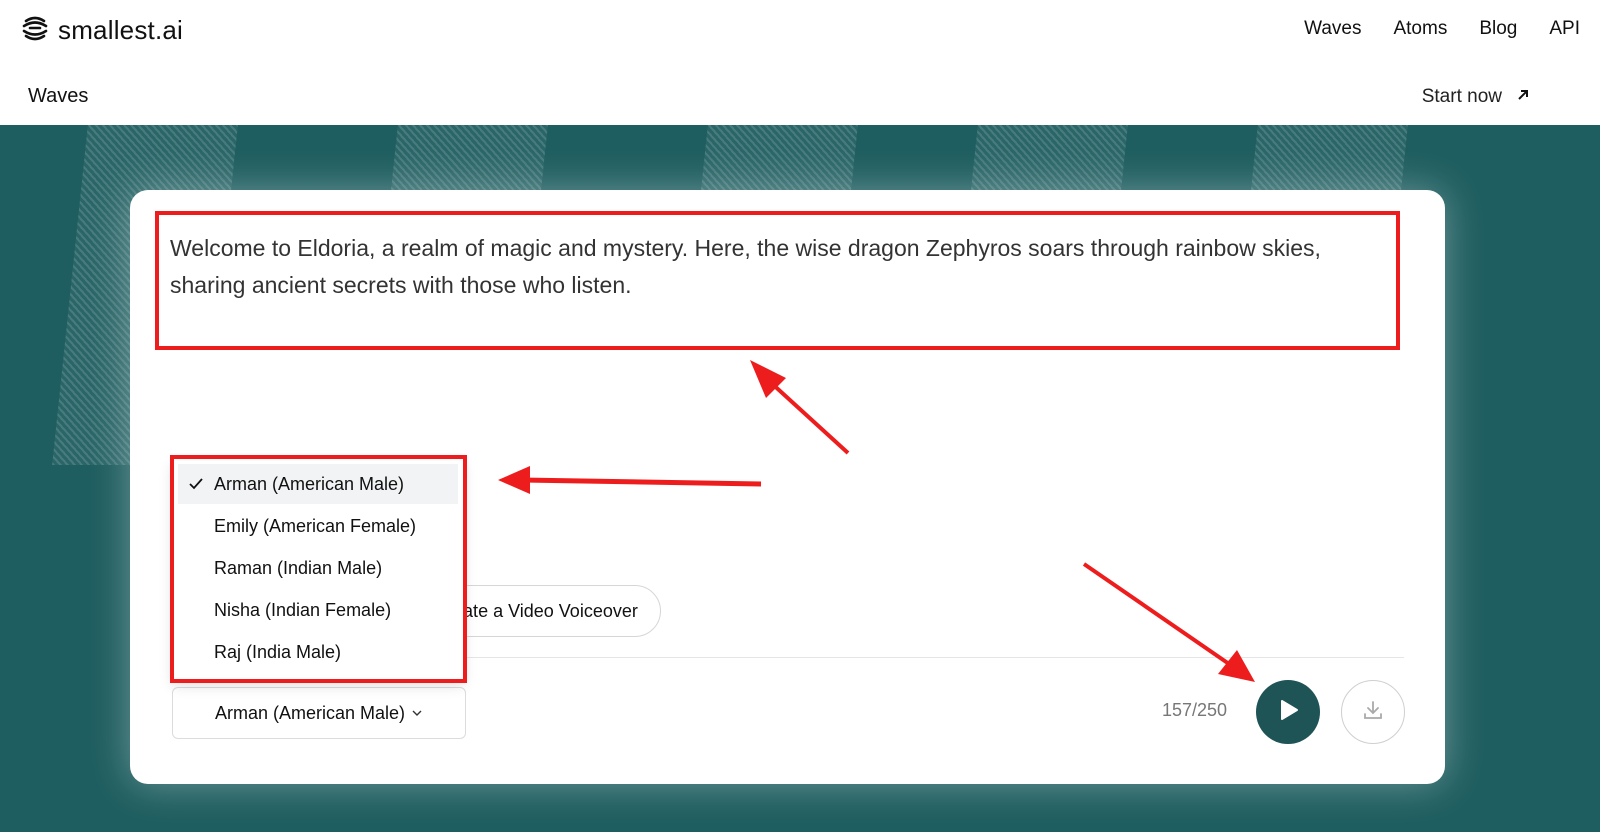  Describe the element at coordinates (35, 30) in the screenshot. I see `spiral-logo-icon` at that location.